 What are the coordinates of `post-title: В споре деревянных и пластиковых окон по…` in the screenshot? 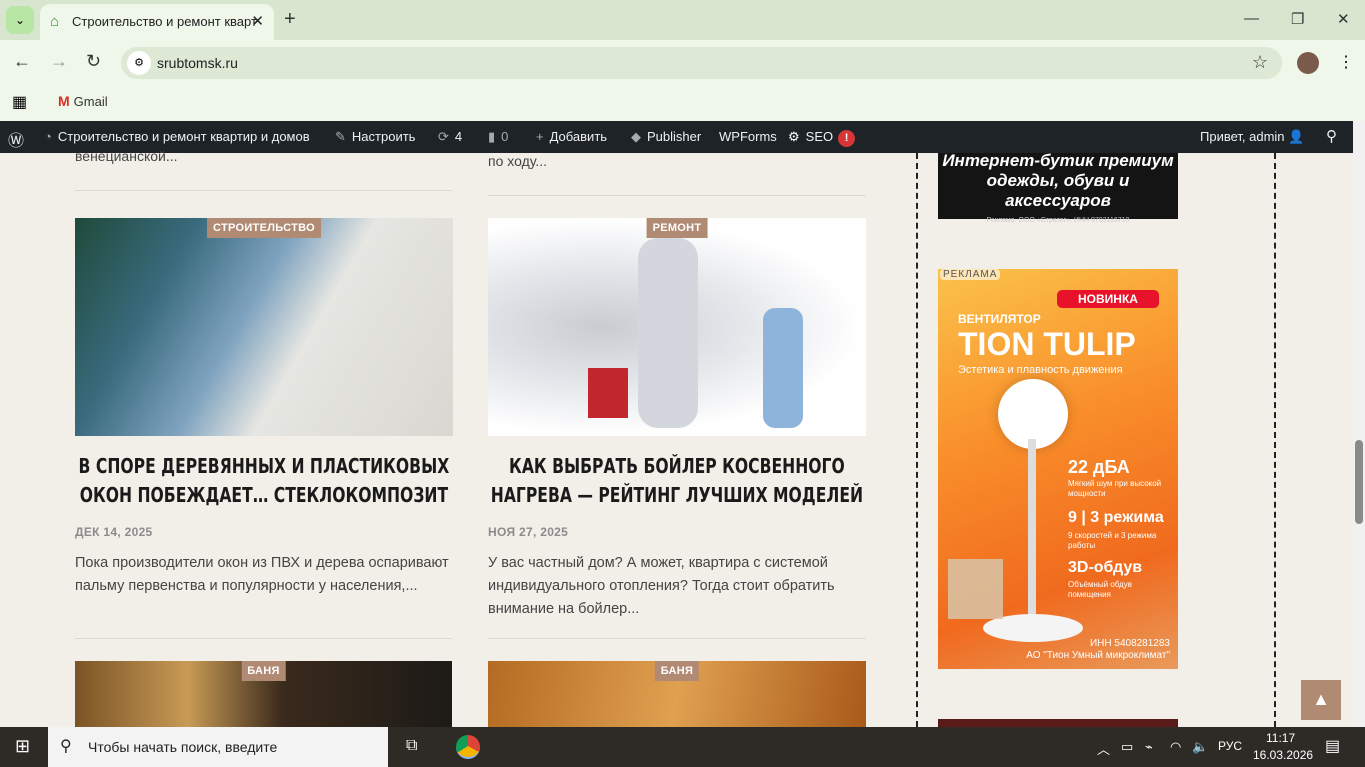 It's located at (263, 481).